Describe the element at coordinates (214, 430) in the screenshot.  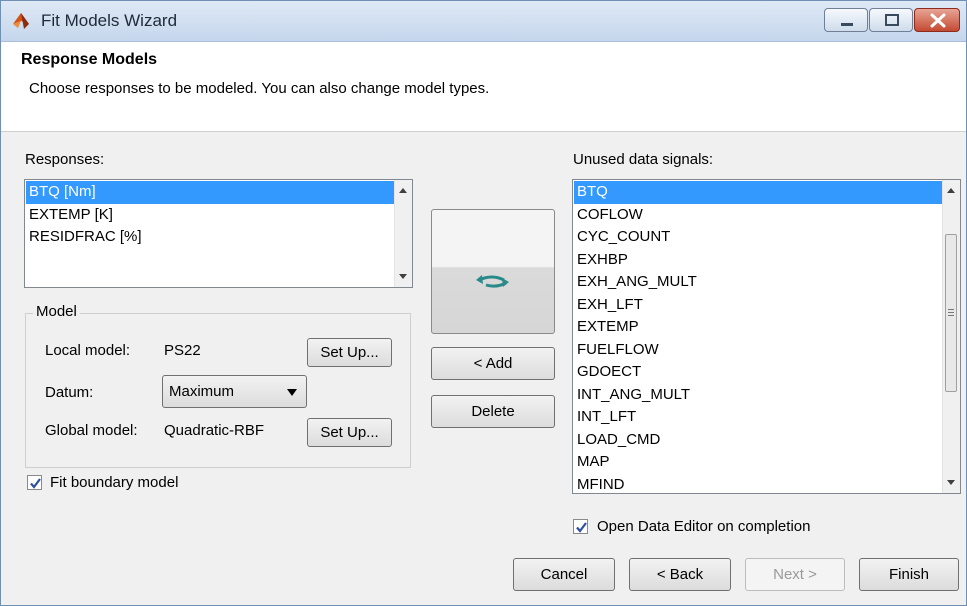
I see `global-model-value: Quadratic-RBF` at that location.